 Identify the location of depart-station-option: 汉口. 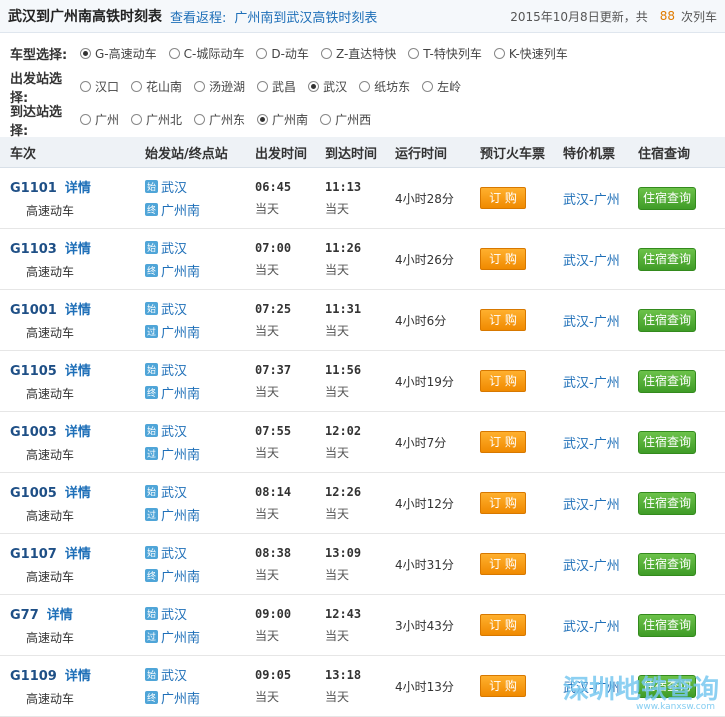
(99, 86).